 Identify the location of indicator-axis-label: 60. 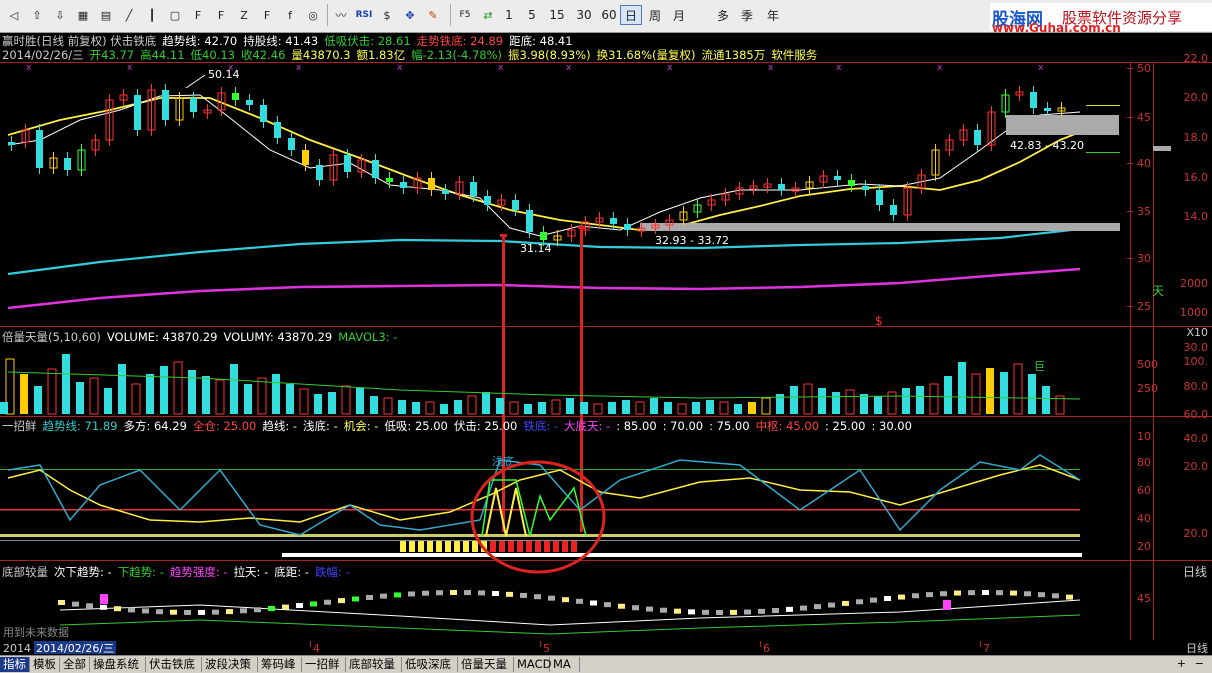
(1144, 490).